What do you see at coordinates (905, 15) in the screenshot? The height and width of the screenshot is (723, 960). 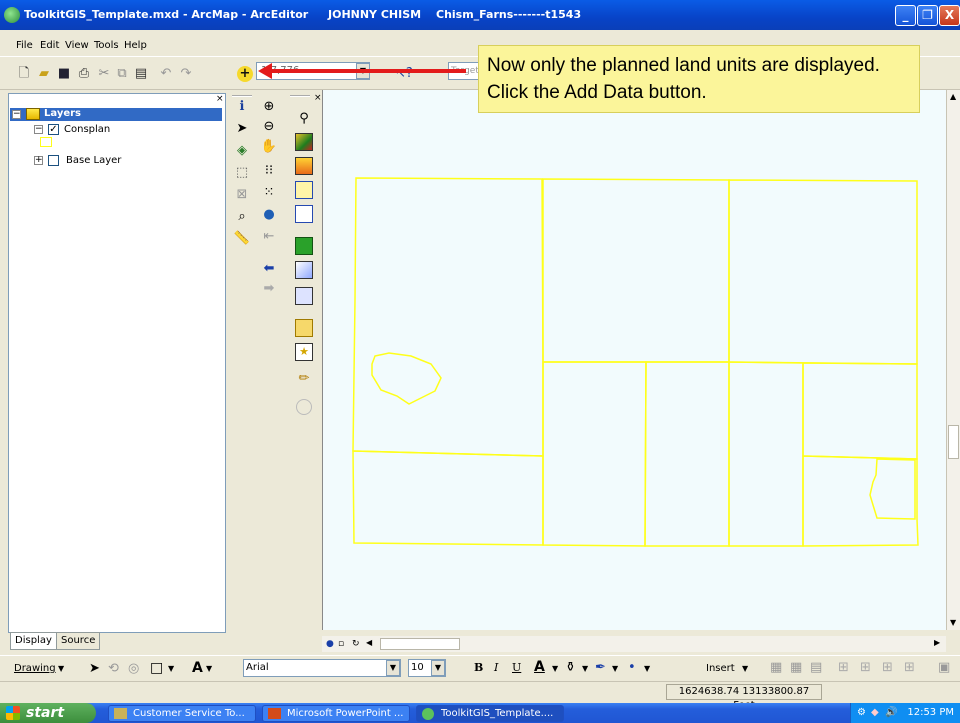 I see `minimize-button: _` at bounding box center [905, 15].